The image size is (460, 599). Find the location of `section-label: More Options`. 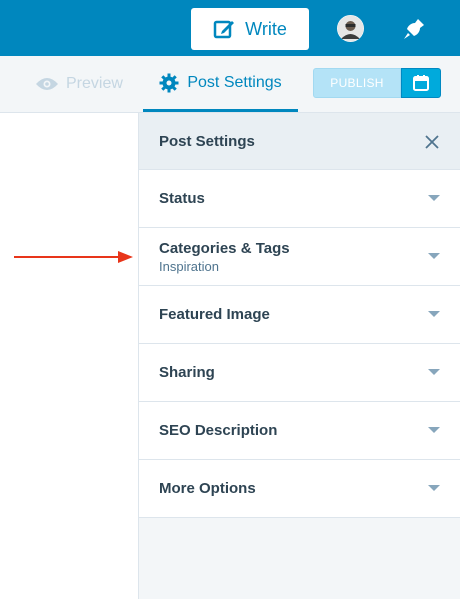

section-label: More Options is located at coordinates (207, 488).